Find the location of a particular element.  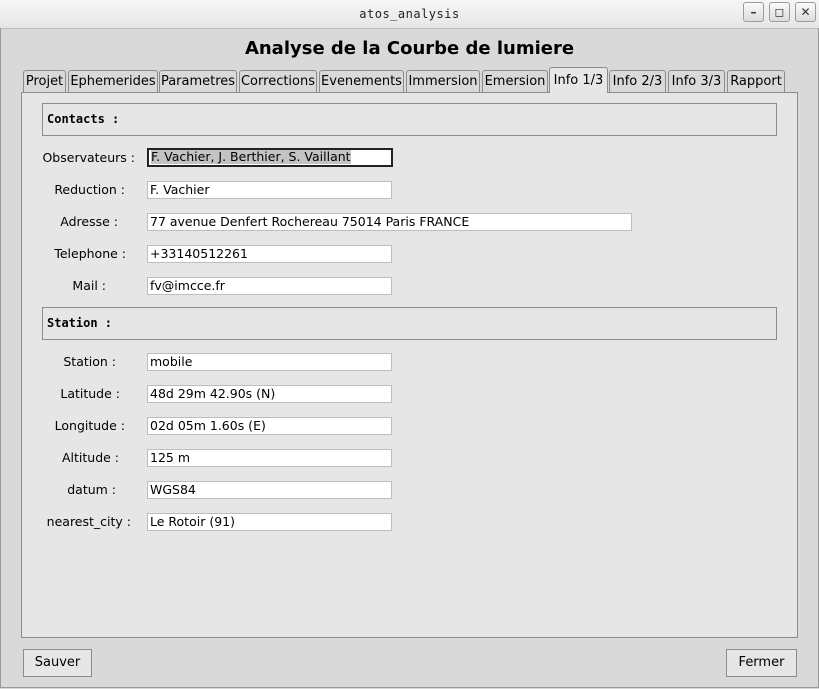

window-titlebar: atos_analysis – ◻ ✕ is located at coordinates (409, 14).